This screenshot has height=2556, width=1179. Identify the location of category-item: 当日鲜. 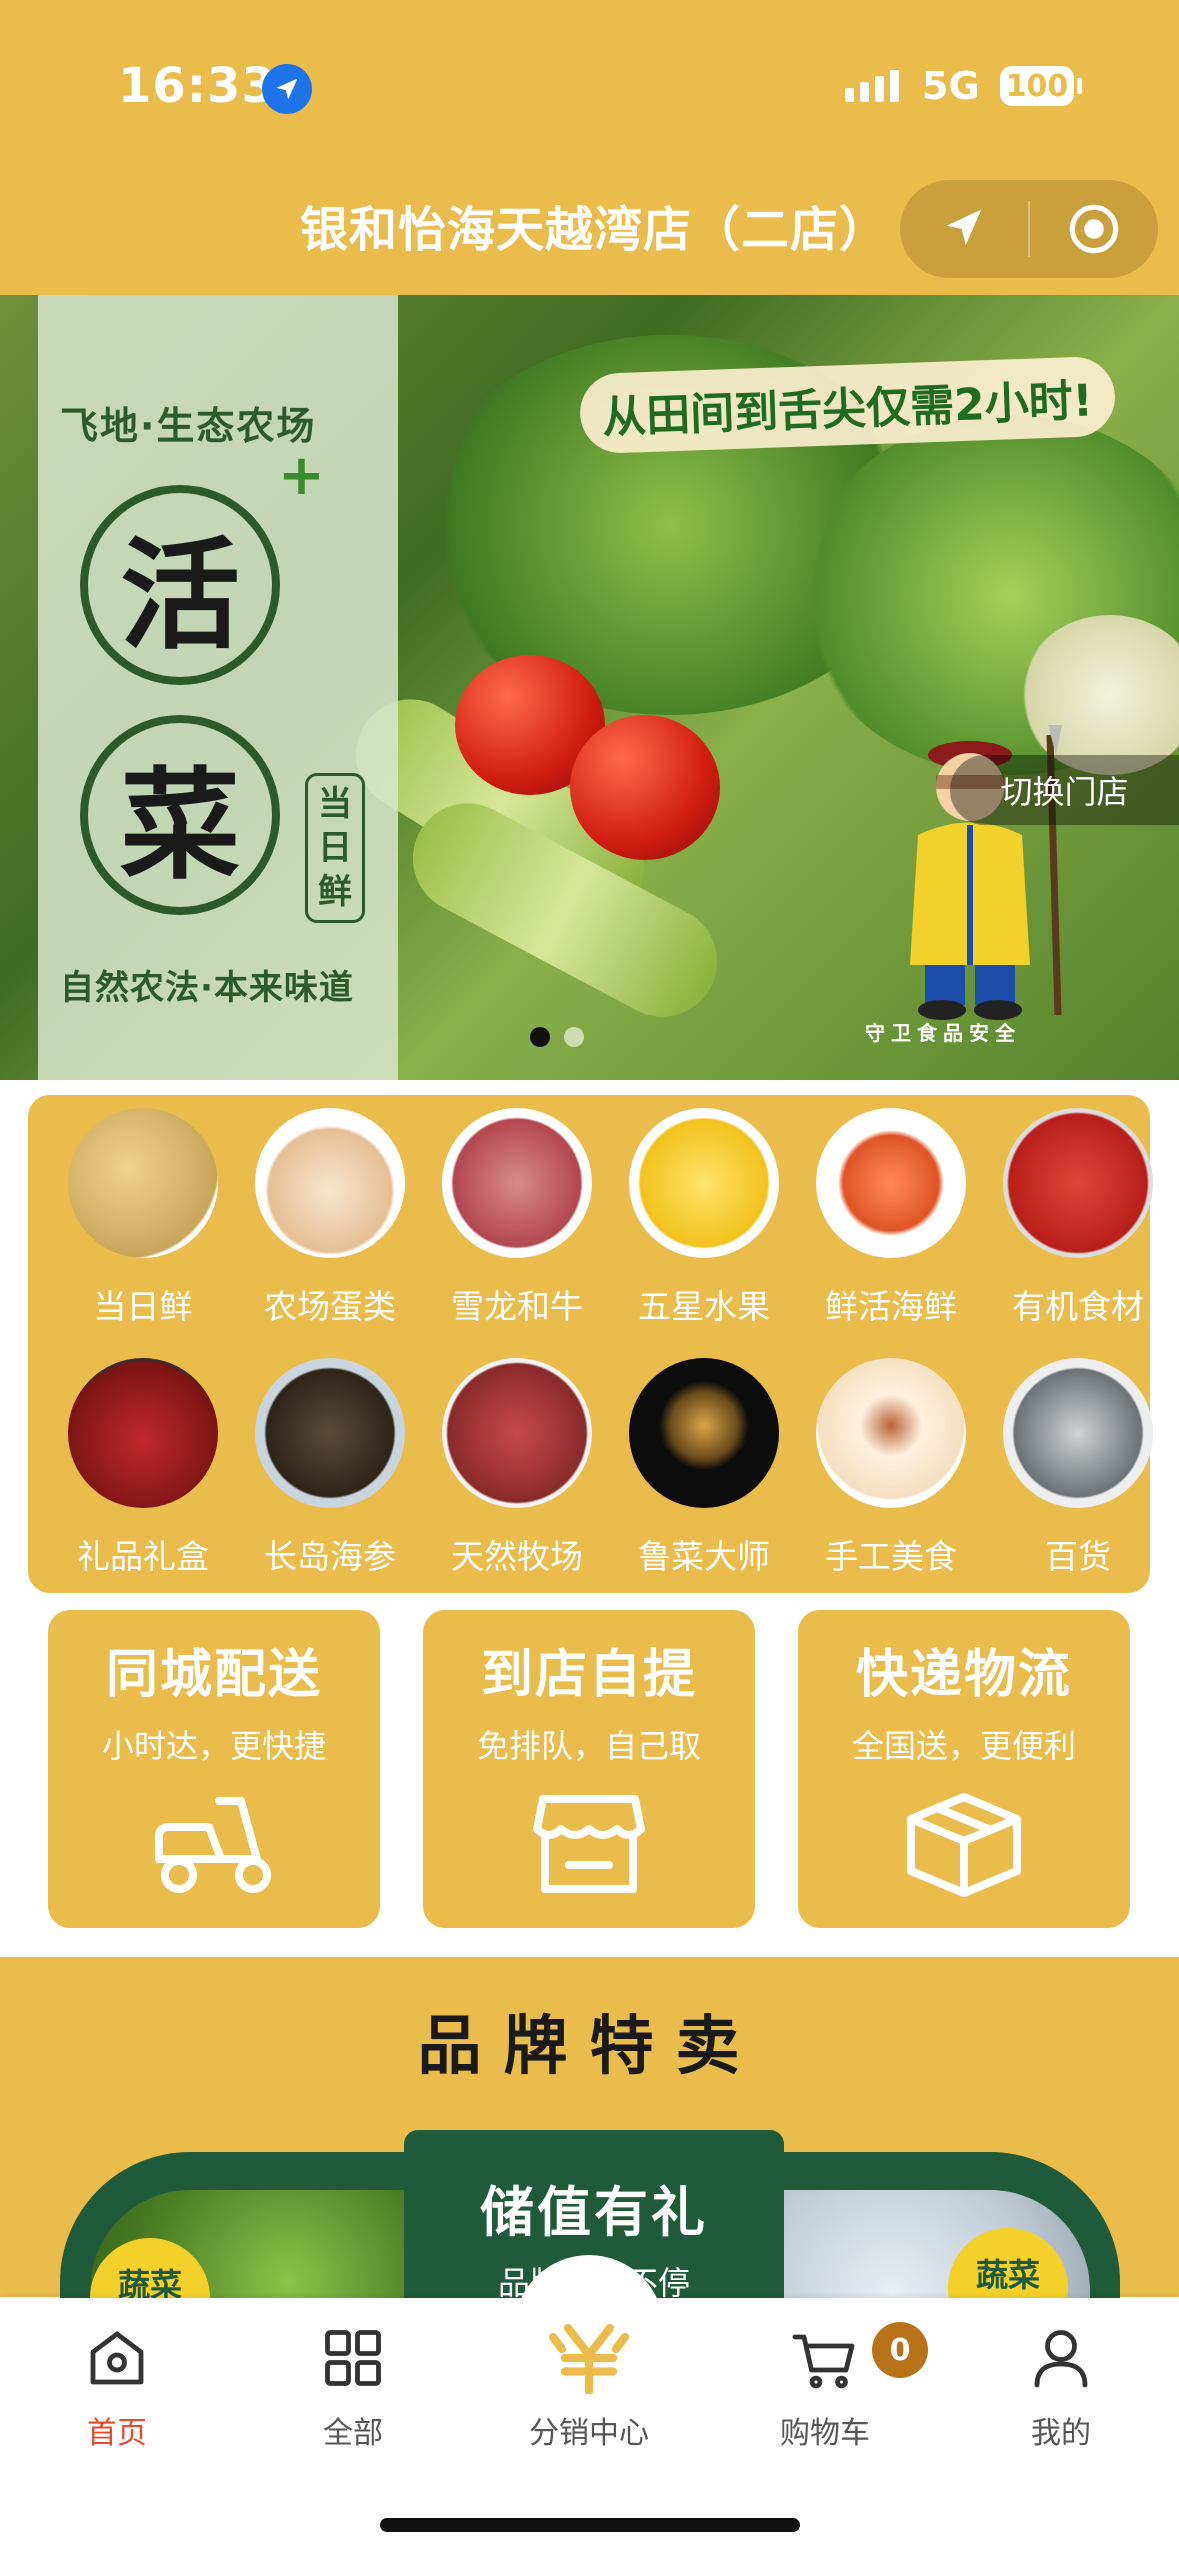
(143, 1218).